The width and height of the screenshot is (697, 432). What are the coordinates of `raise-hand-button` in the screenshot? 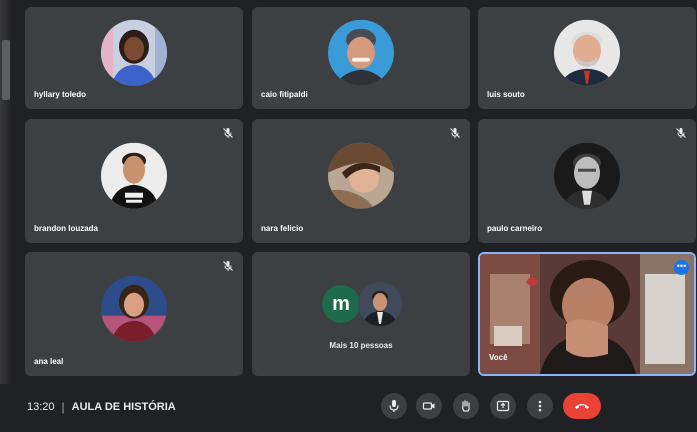 It's located at (466, 406).